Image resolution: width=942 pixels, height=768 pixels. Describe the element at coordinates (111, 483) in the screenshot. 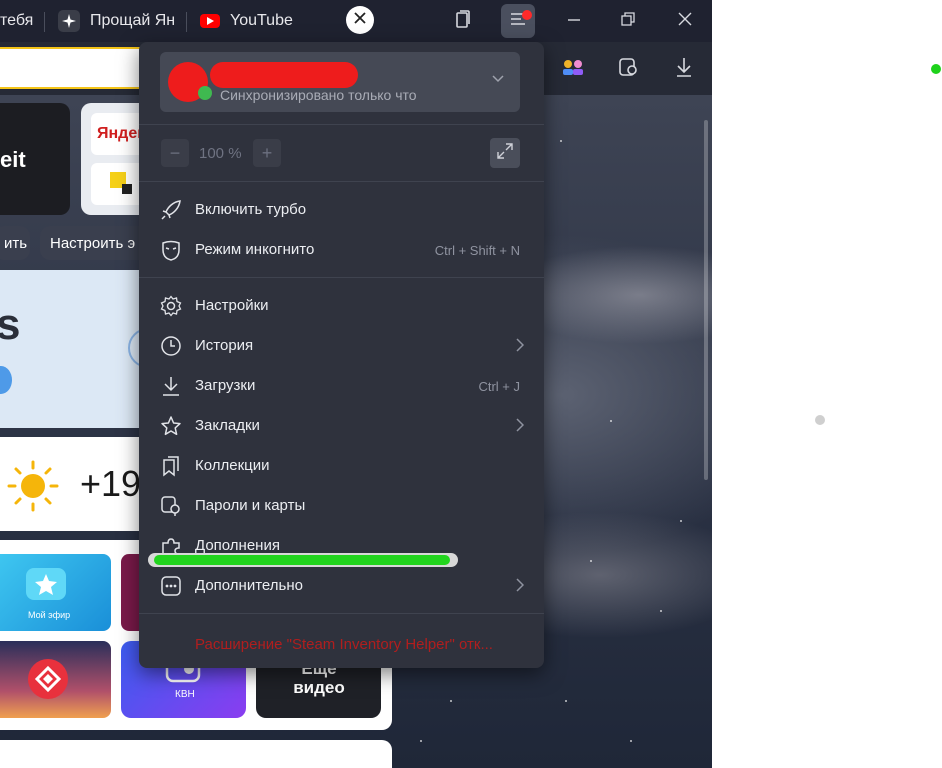

I see `weather-temperature: +19` at that location.